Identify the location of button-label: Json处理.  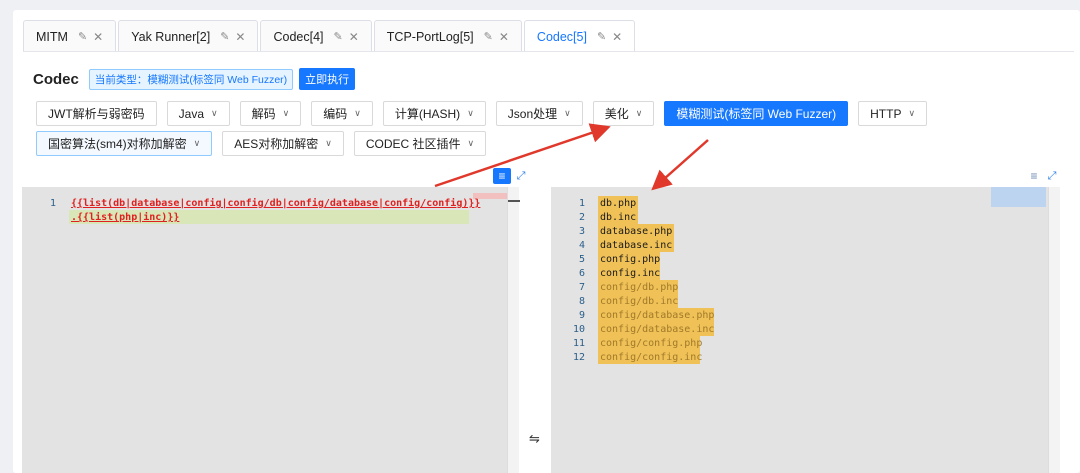
(532, 114).